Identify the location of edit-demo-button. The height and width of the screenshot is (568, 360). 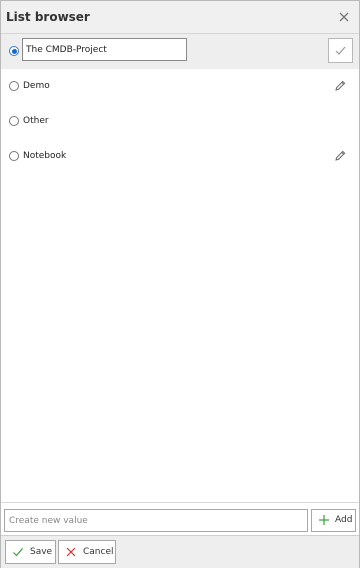
(340, 86).